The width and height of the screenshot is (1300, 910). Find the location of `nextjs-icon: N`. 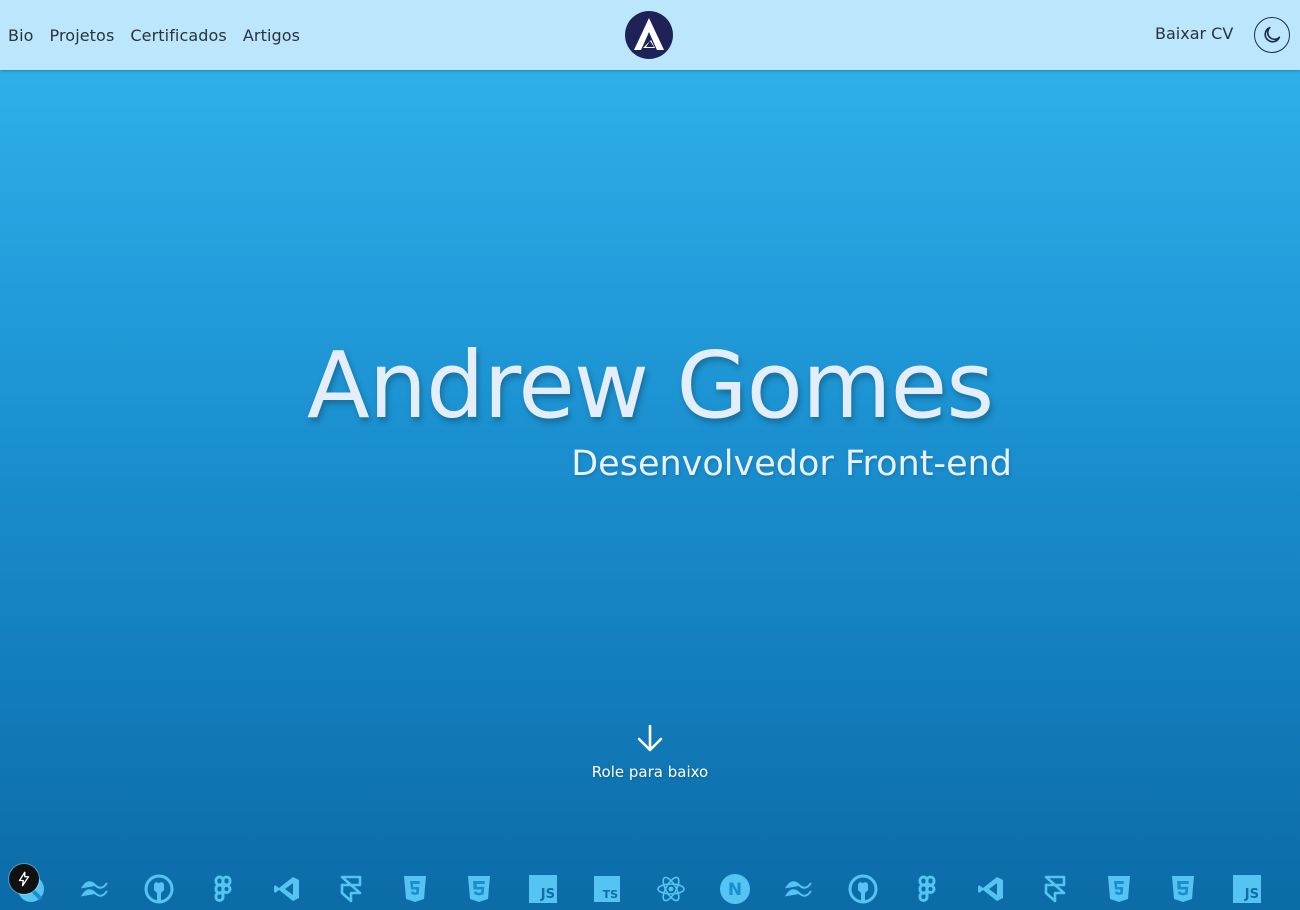

nextjs-icon: N is located at coordinates (735, 889).